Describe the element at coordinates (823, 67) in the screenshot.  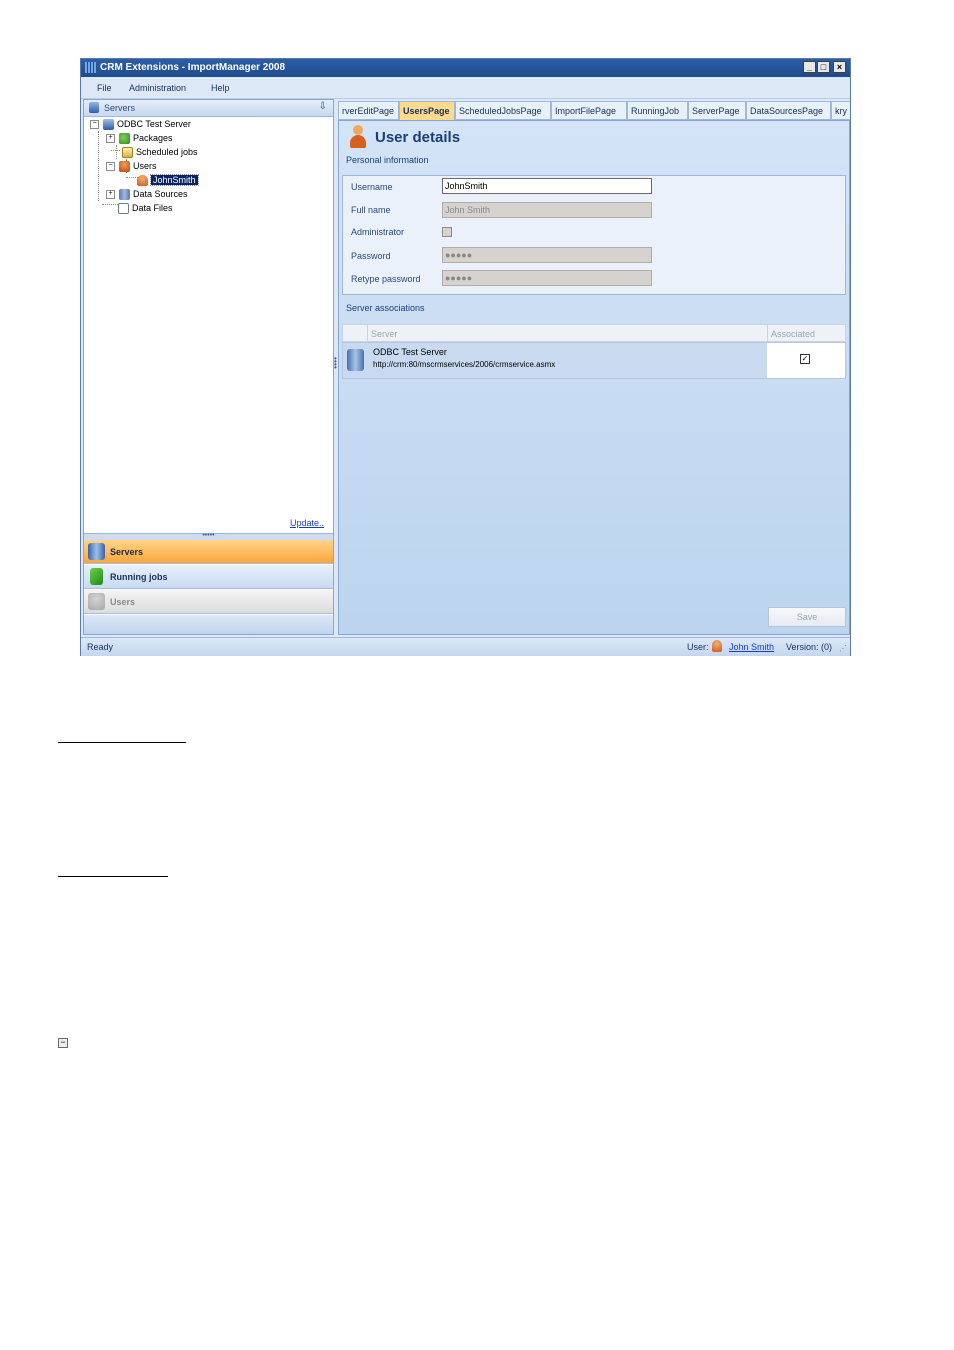
I see `maximize-button: □` at that location.